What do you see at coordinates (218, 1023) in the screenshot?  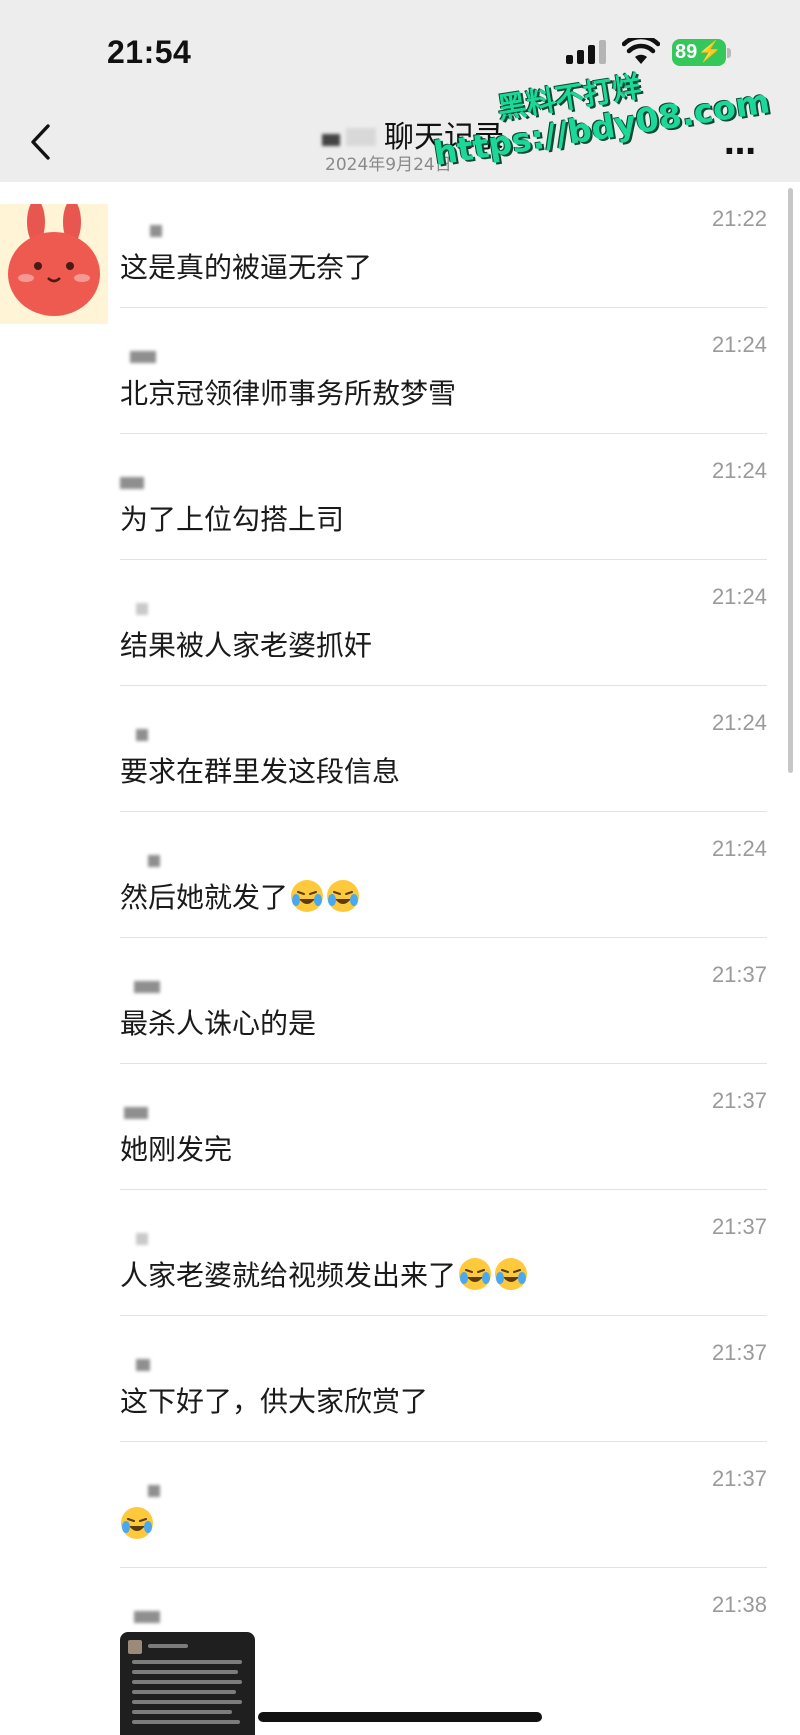 I see `message-text: 最杀人诛心的是` at bounding box center [218, 1023].